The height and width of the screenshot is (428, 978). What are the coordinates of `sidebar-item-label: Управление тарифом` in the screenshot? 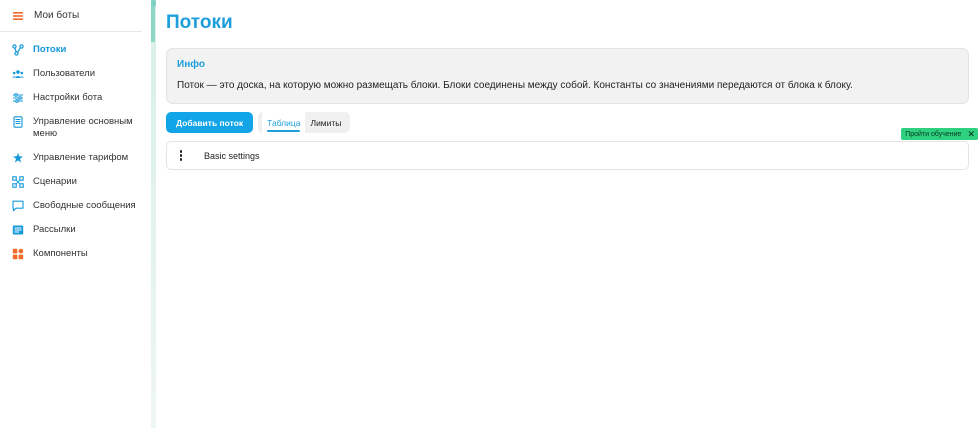 It's located at (81, 157).